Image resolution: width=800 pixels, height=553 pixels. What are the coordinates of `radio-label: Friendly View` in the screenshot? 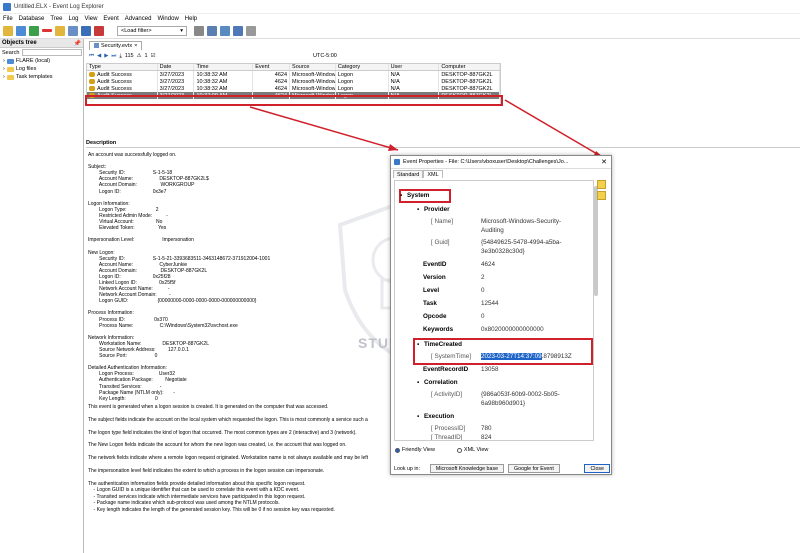 It's located at (418, 450).